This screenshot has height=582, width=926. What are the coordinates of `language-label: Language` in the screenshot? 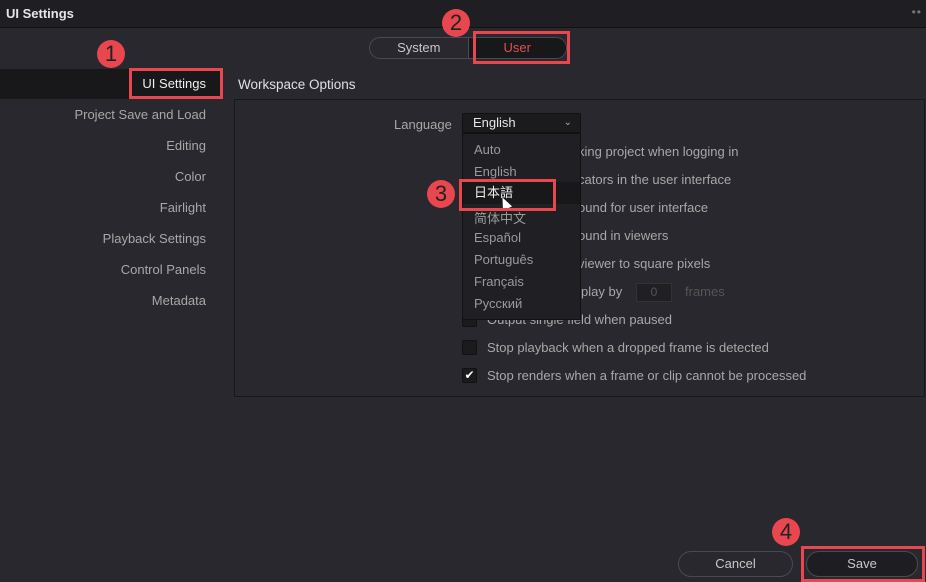 It's located at (423, 124).